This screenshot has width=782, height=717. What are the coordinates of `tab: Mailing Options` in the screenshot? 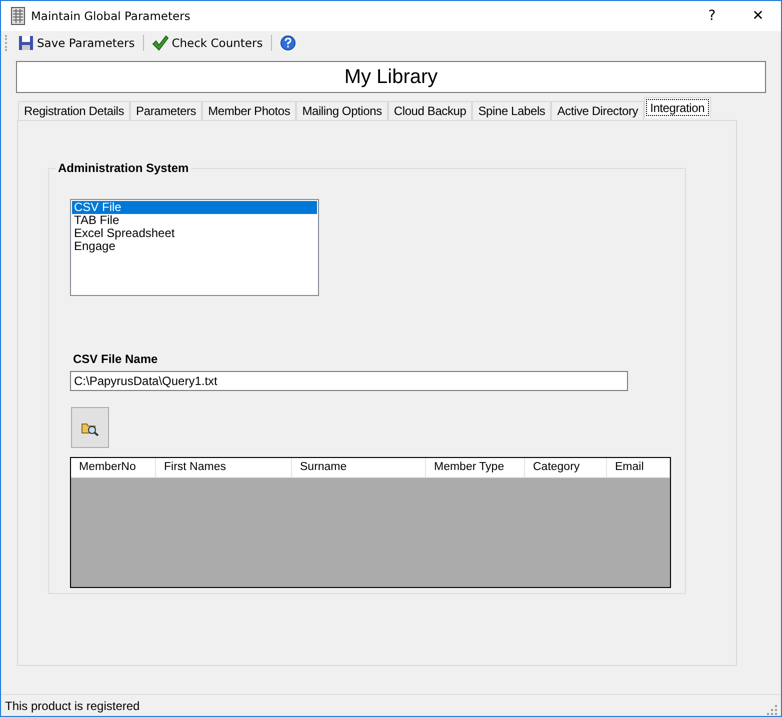 It's located at (342, 110).